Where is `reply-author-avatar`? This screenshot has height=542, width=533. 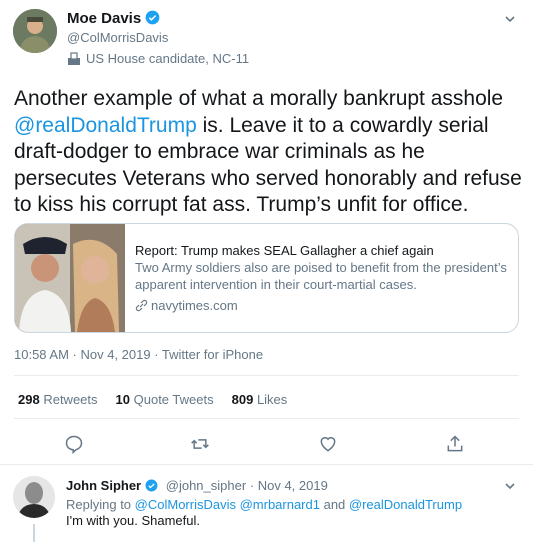
reply-author-avatar is located at coordinates (34, 497).